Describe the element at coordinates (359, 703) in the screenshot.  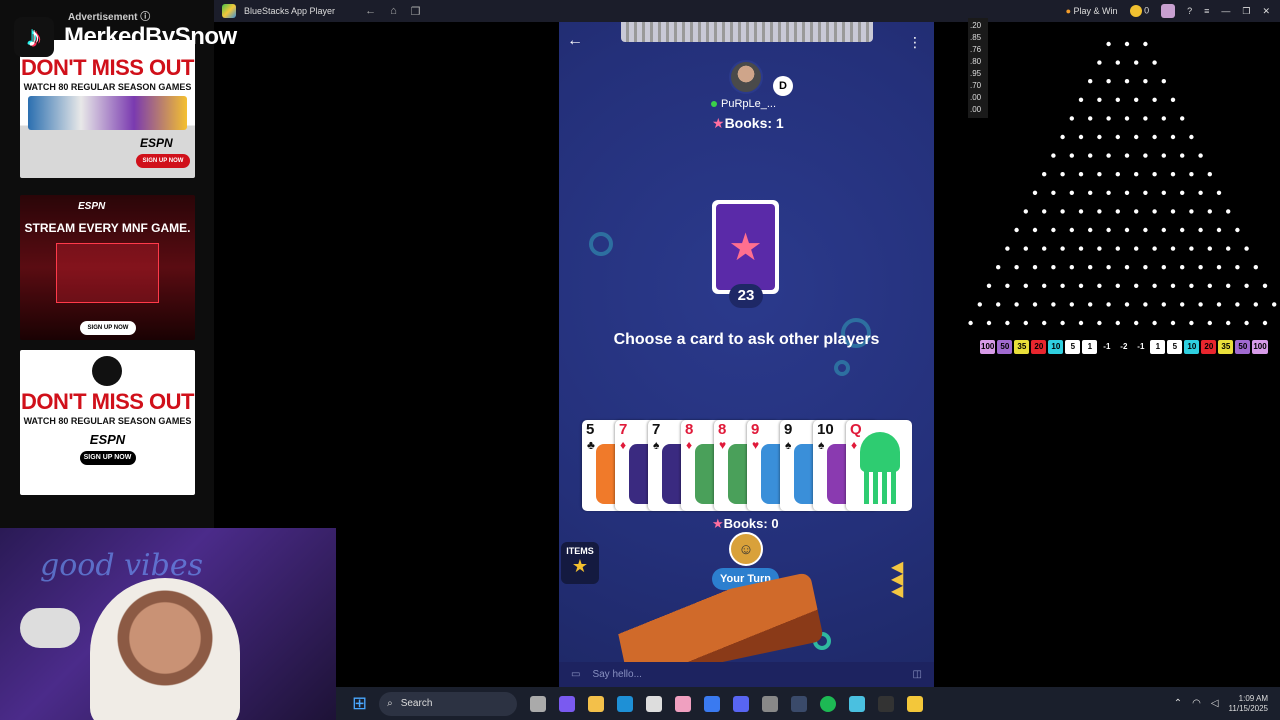
I see `windows-start-icon: ⊞` at that location.